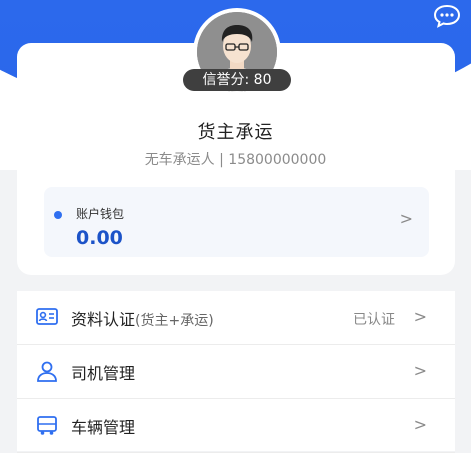 The image size is (471, 453). Describe the element at coordinates (47, 425) in the screenshot. I see `vehicle-icon` at that location.